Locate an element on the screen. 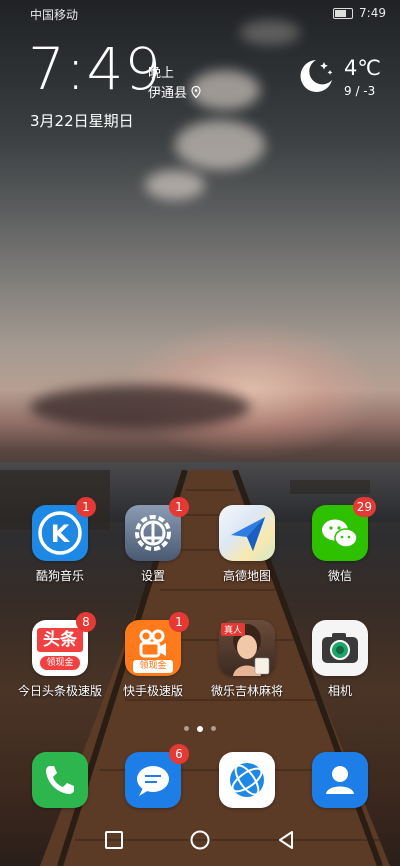  app-label: 酷狗音乐 is located at coordinates (59, 576).